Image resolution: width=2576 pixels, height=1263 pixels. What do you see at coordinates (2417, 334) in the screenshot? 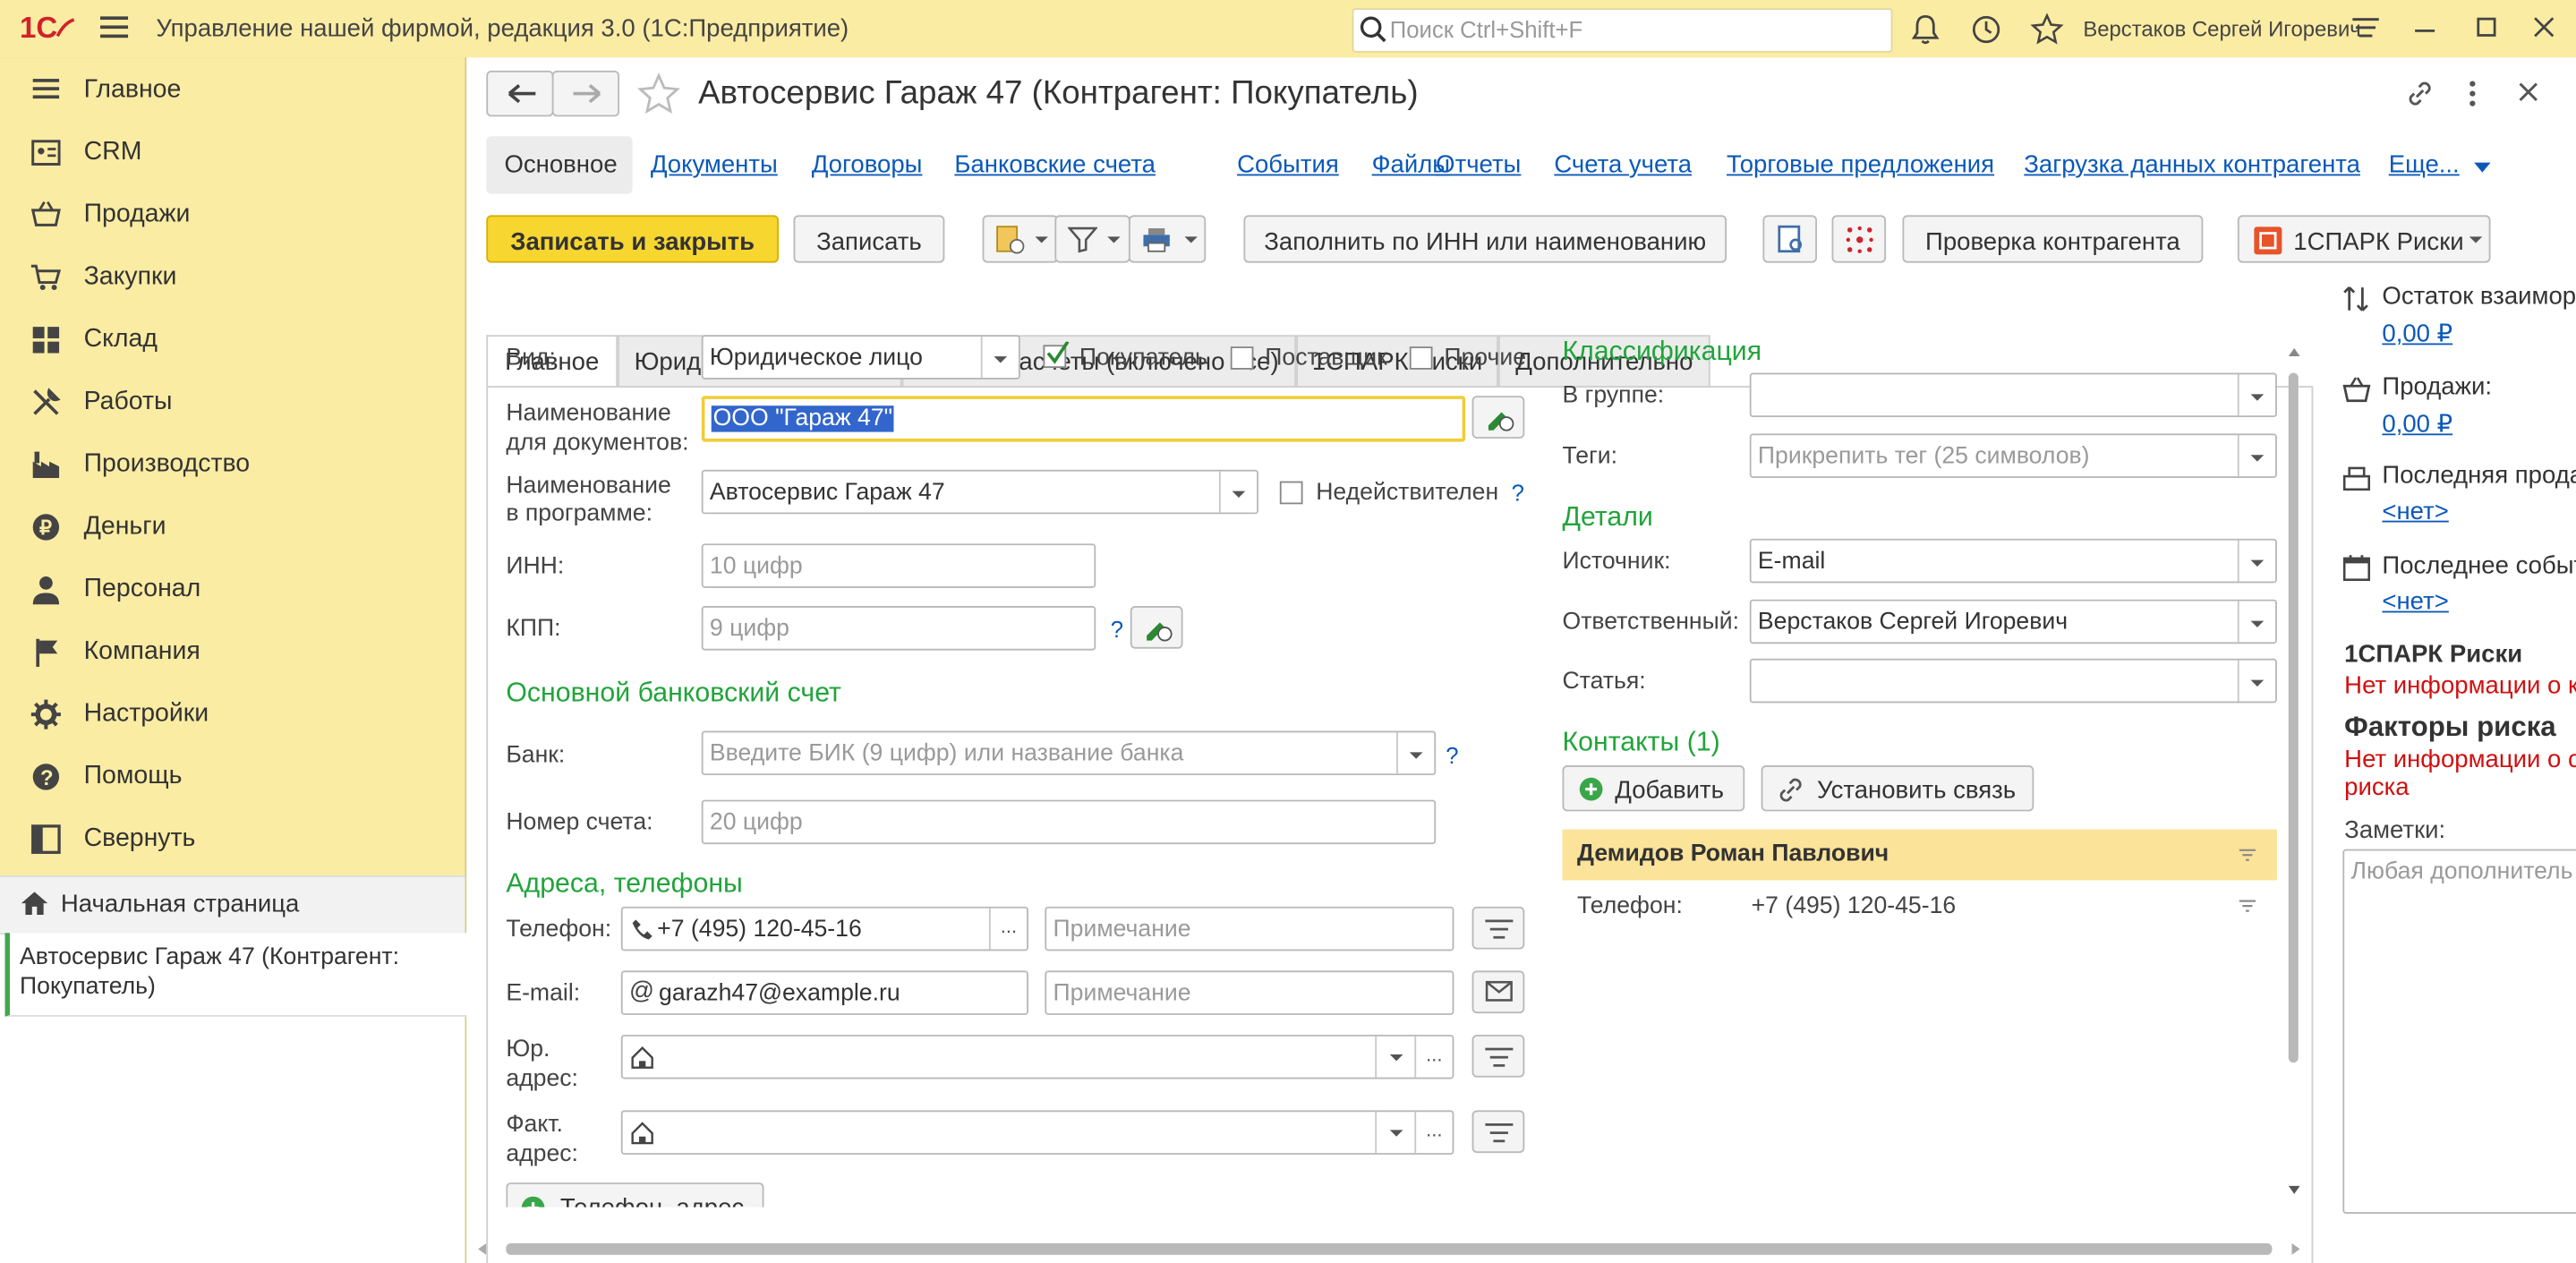
I see `balance-value-link: 0,00 ₽` at bounding box center [2417, 334].